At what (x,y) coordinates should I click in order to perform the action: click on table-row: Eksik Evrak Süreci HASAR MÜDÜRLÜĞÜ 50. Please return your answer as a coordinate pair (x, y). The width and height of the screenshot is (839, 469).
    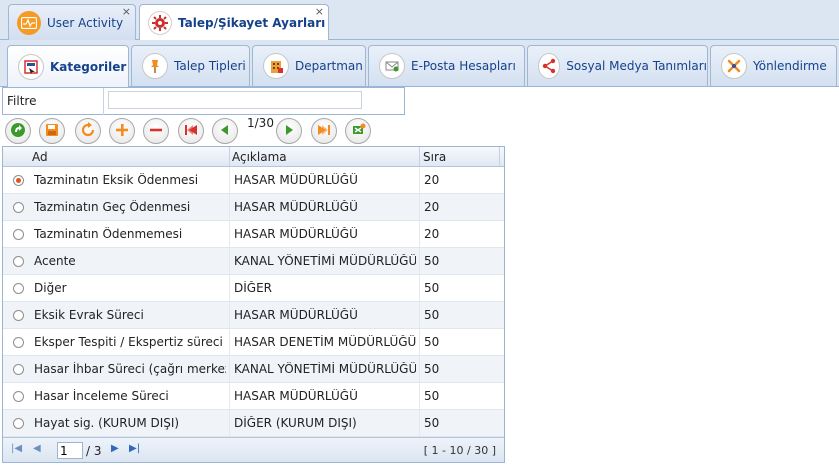
    Looking at the image, I should click on (253, 315).